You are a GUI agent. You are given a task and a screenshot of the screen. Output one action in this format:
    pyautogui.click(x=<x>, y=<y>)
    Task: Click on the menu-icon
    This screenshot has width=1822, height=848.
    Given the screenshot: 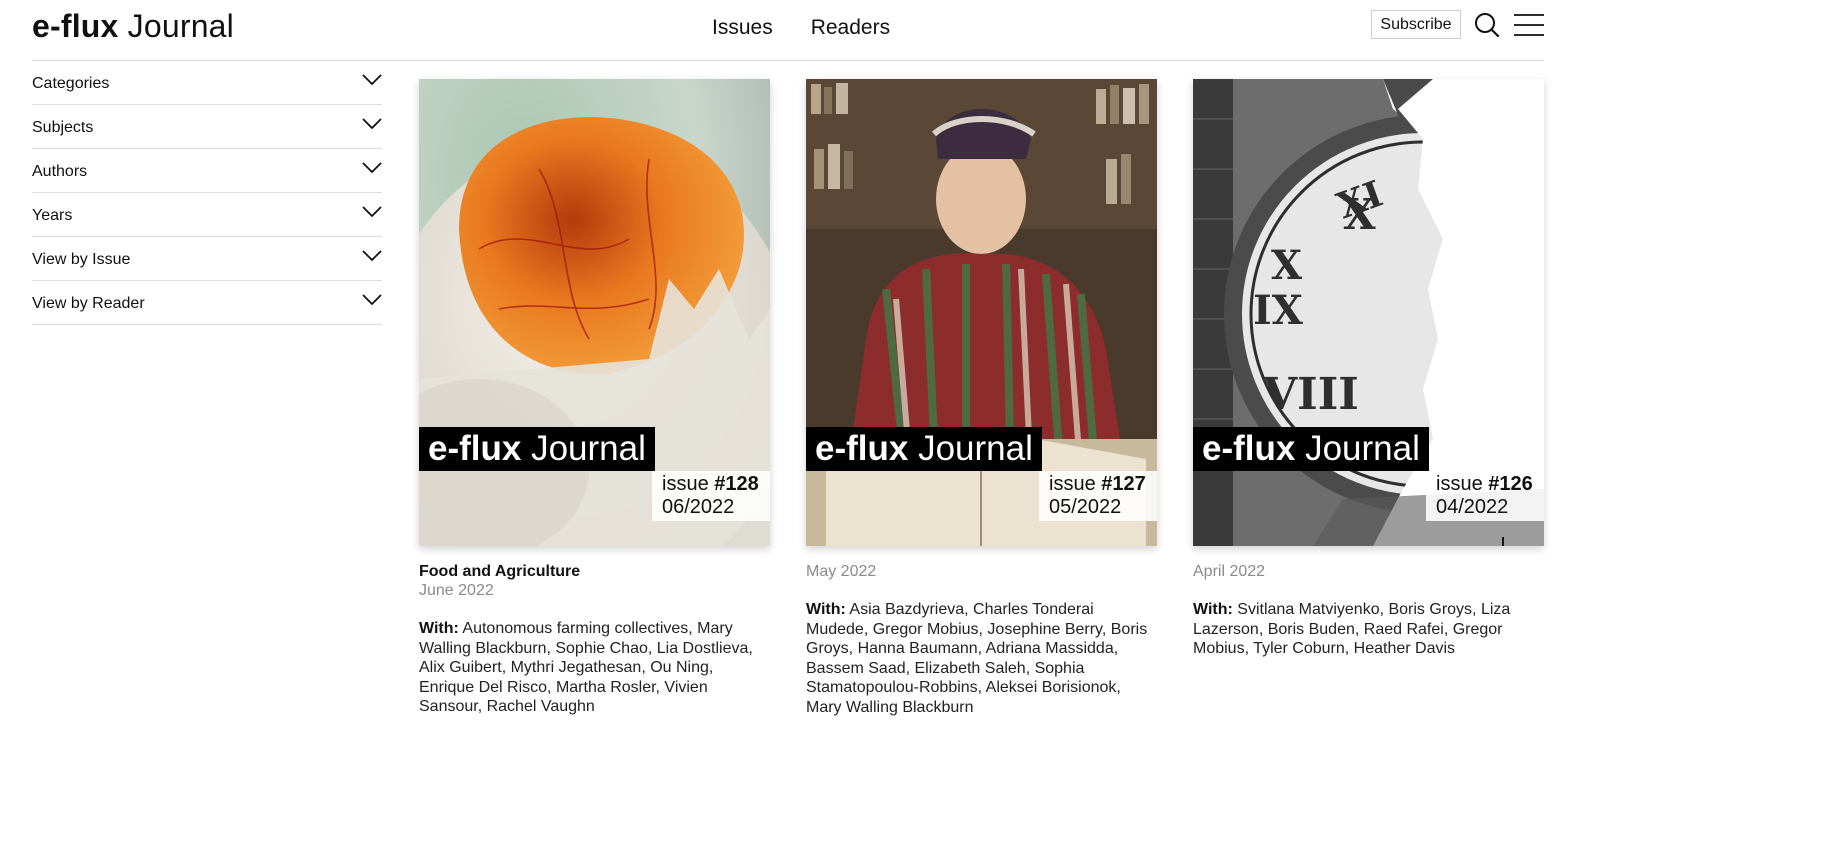 What is the action you would take?
    pyautogui.click(x=1529, y=25)
    